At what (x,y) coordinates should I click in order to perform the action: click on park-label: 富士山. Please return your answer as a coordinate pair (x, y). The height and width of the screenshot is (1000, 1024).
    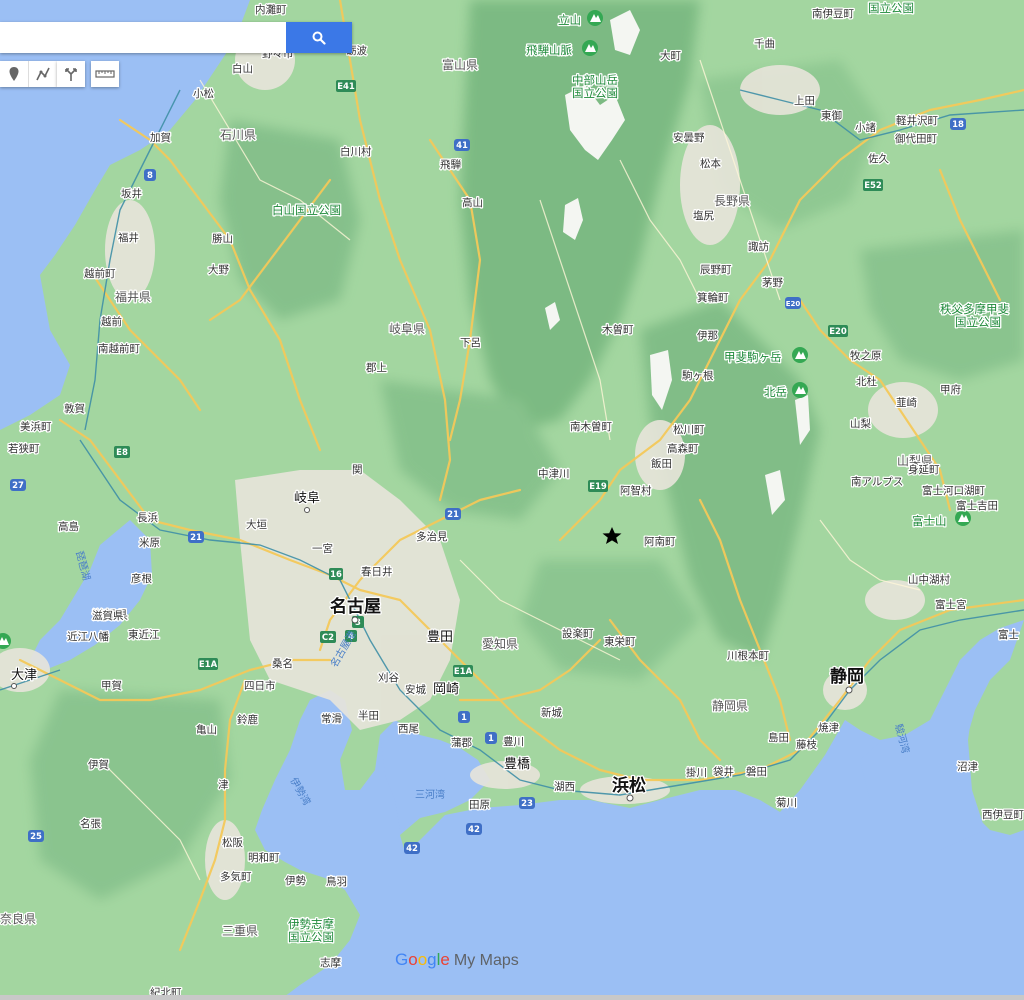
    Looking at the image, I should click on (929, 521).